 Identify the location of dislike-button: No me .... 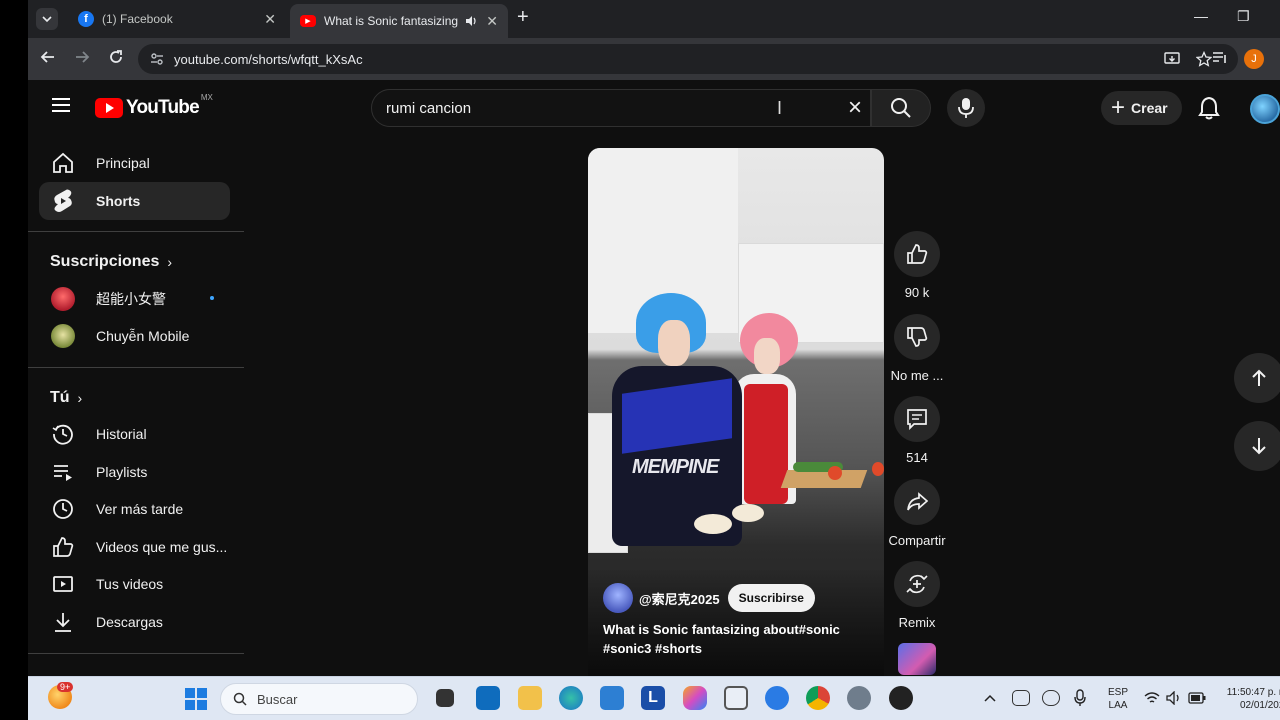
(917, 348).